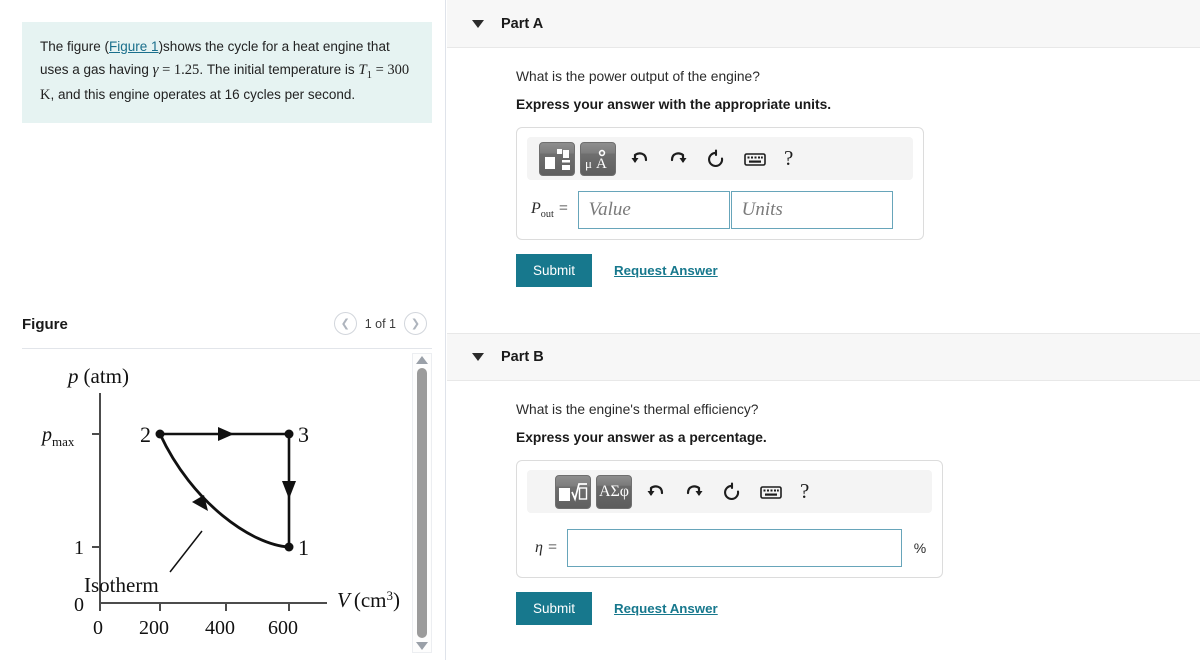 This screenshot has width=1200, height=660. What do you see at coordinates (588, 163) in the screenshot?
I see `svg-text: μ` at bounding box center [588, 163].